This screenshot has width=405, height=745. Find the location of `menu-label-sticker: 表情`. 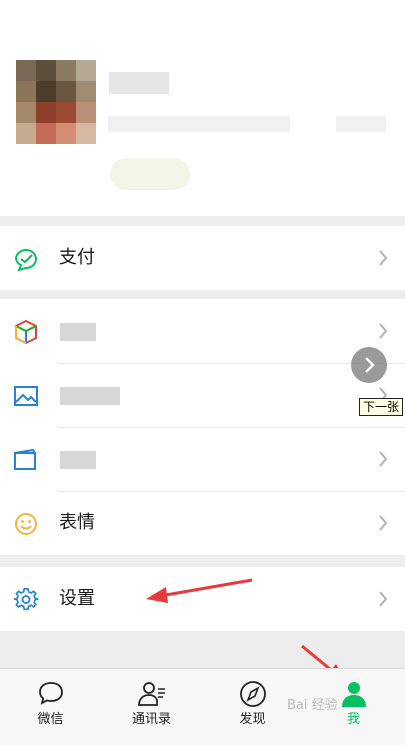

menu-label-sticker: 表情 is located at coordinates (77, 522).